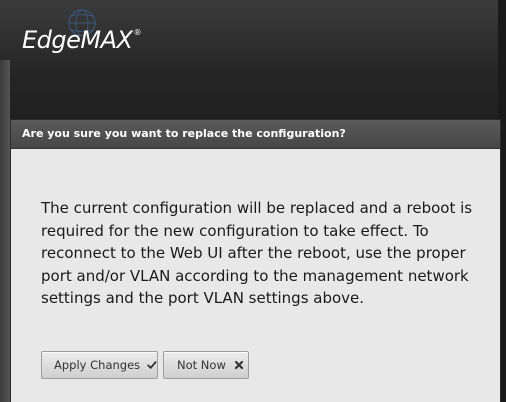  Describe the element at coordinates (201, 365) in the screenshot. I see `not-now-label: Not Now` at that location.